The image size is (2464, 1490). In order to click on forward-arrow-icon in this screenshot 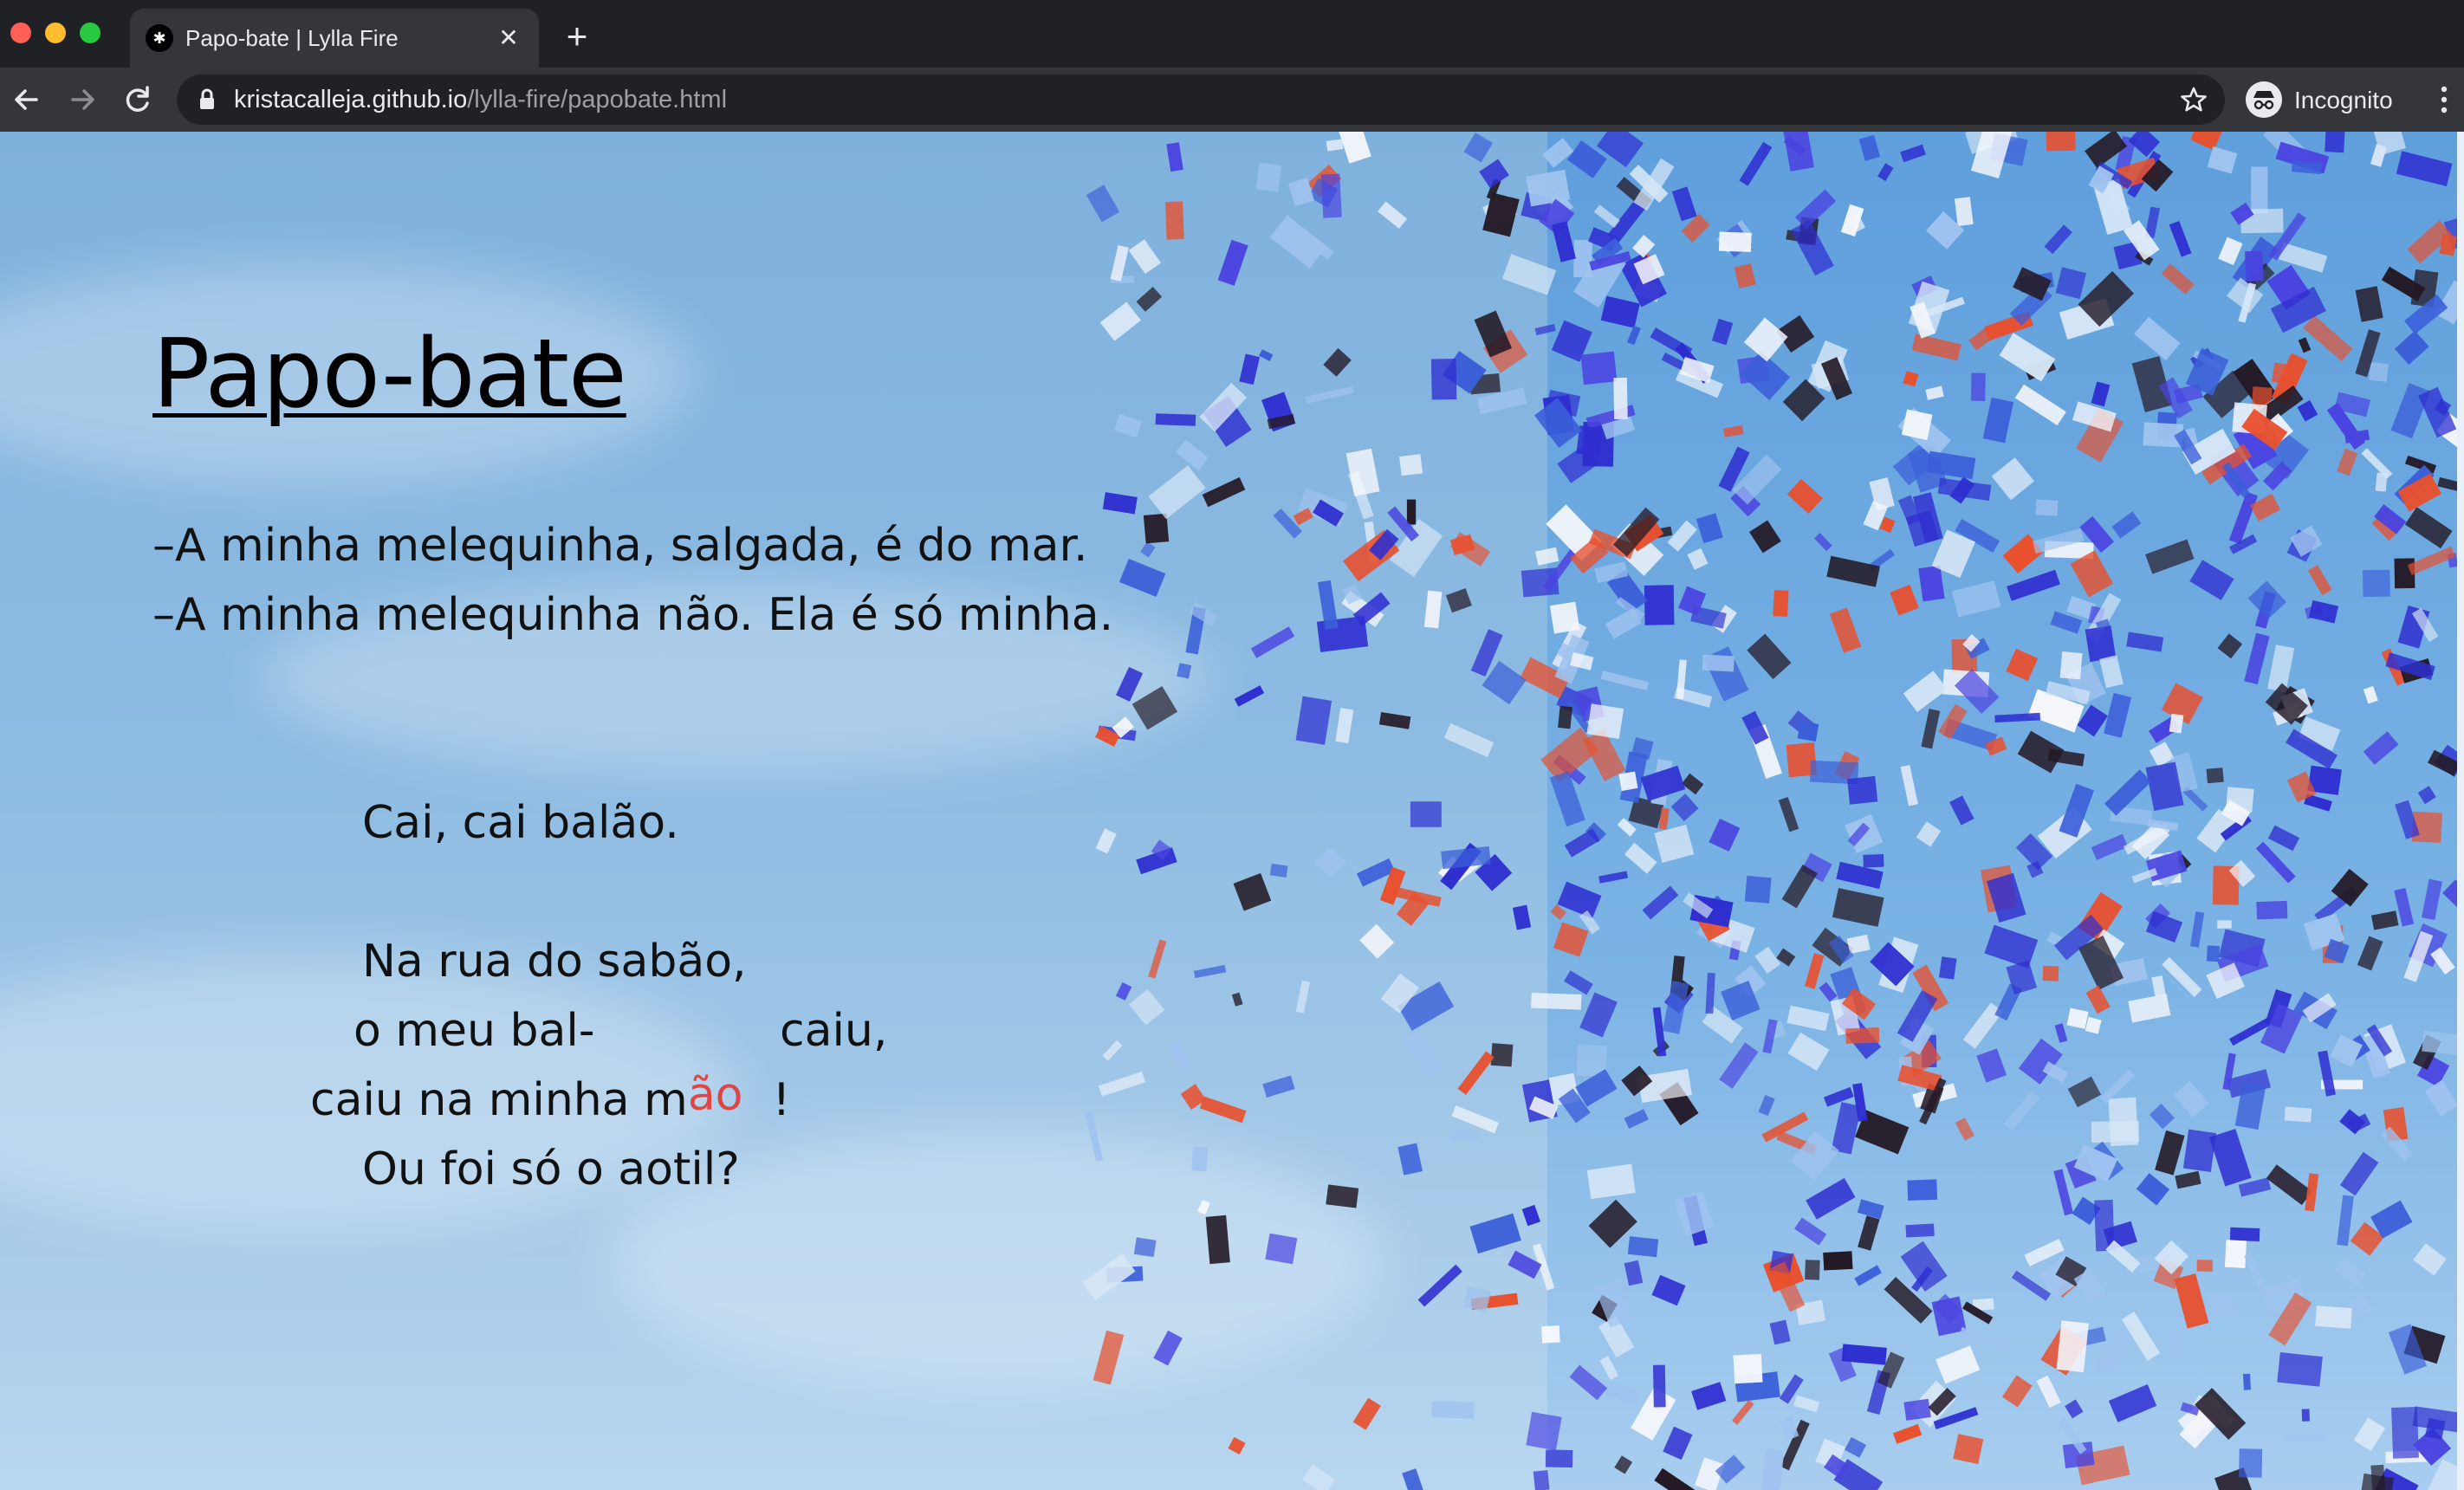, I will do `click(82, 100)`.